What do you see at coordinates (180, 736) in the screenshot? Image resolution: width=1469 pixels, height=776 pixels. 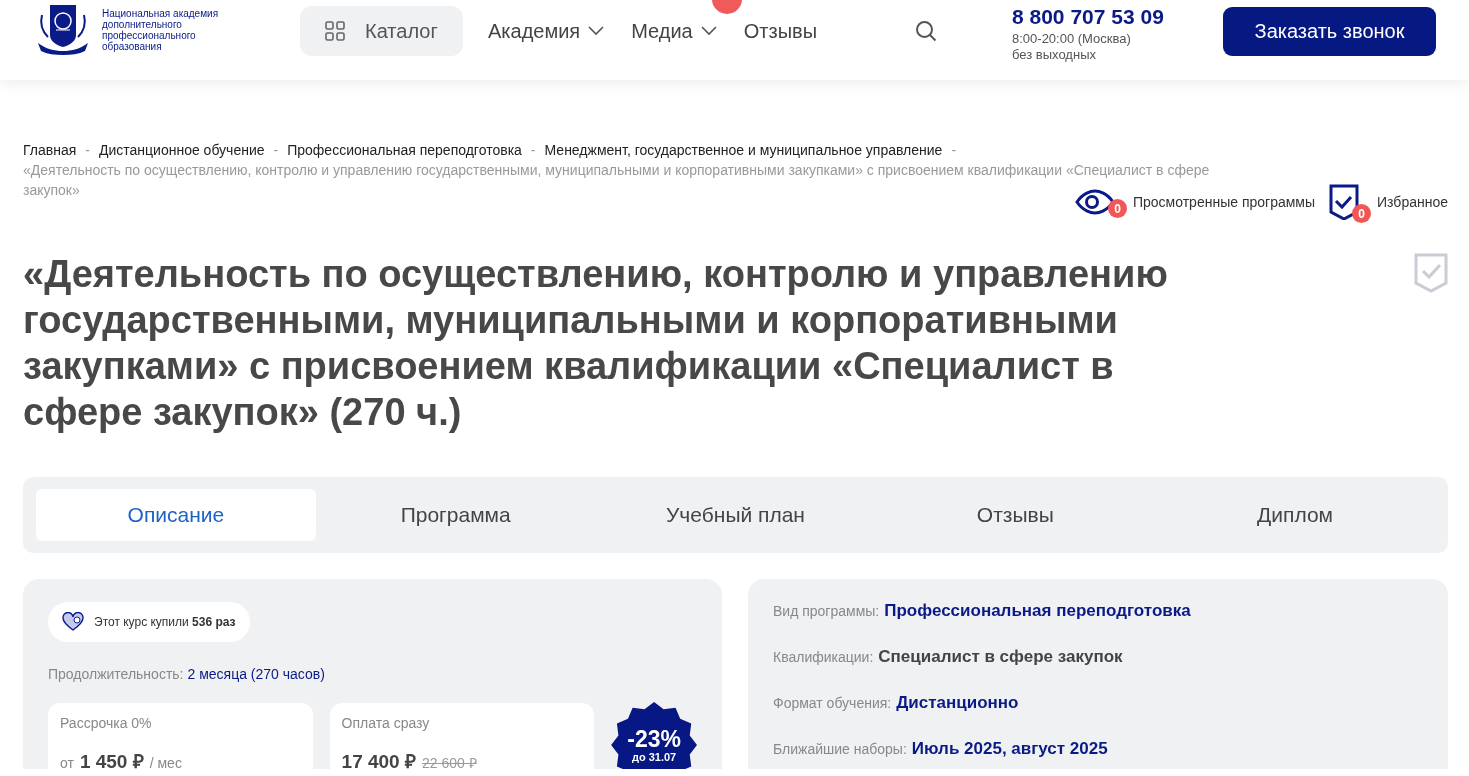 I see `price-card: Рассрочка 0% от 1 450 ₽ / мес` at bounding box center [180, 736].